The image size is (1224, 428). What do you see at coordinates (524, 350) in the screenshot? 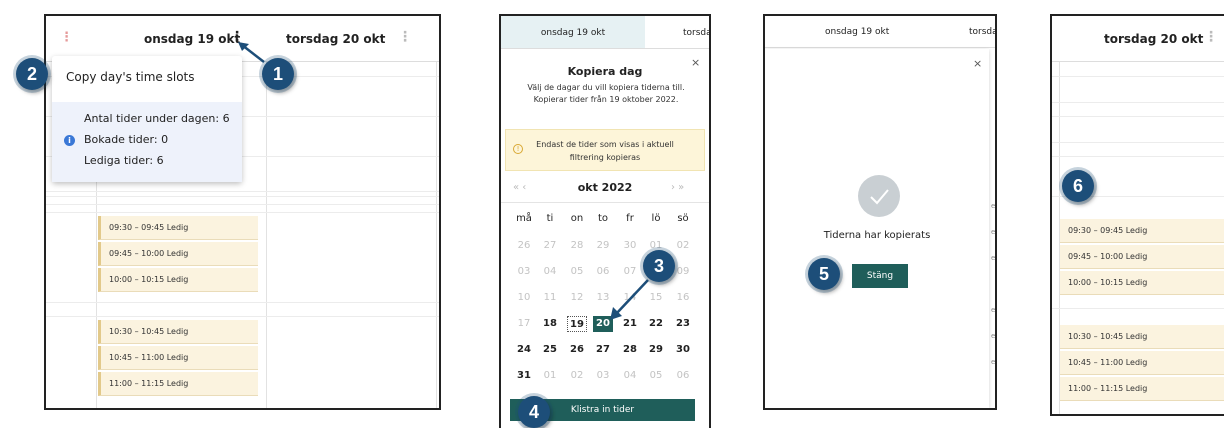
I see `calendar-day: 24` at bounding box center [524, 350].